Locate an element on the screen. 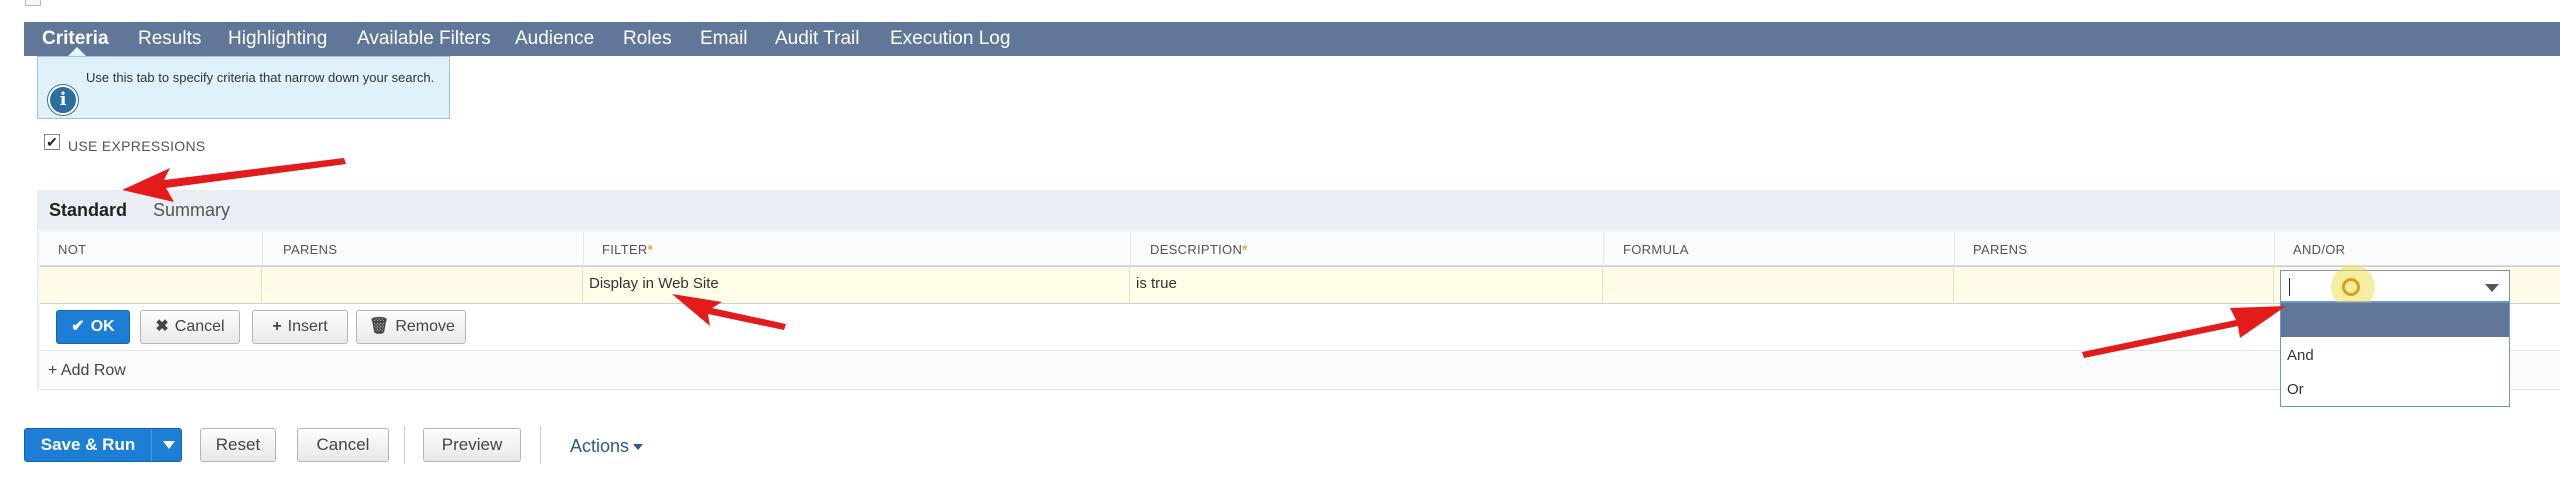  tab-highlighting: Highlighting is located at coordinates (277, 39).